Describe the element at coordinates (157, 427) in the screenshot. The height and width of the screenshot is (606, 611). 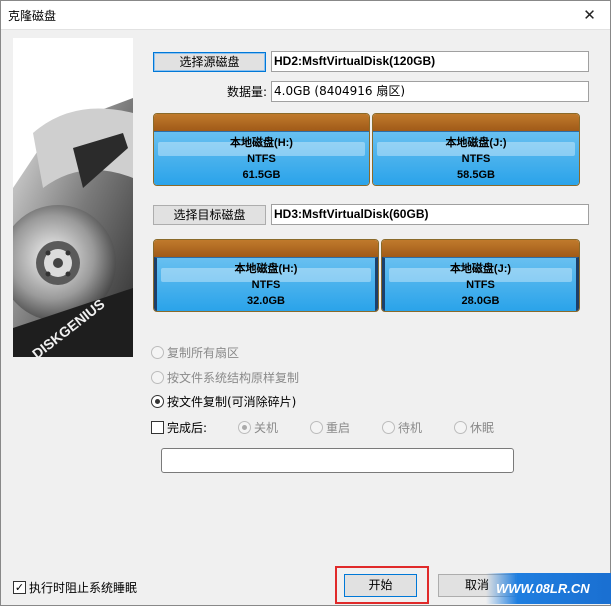
I see `checkbox` at that location.